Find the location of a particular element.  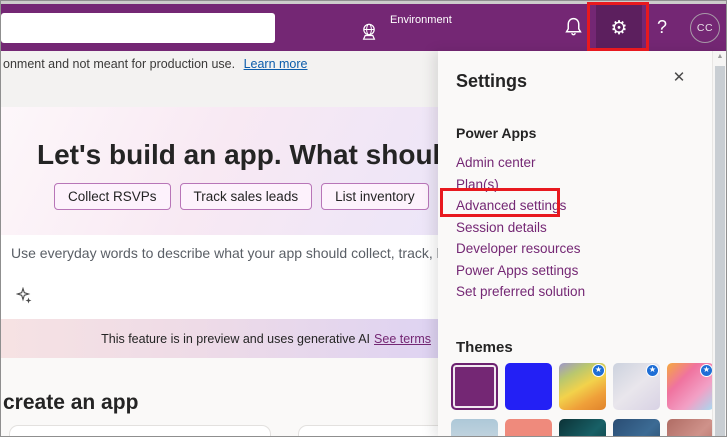

see-terms-link: See terms is located at coordinates (402, 339).